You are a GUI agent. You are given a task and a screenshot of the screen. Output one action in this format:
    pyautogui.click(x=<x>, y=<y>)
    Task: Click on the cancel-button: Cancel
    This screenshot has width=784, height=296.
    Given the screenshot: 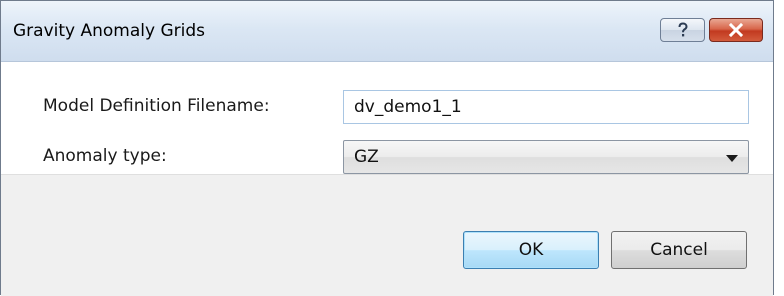 What is the action you would take?
    pyautogui.click(x=679, y=250)
    